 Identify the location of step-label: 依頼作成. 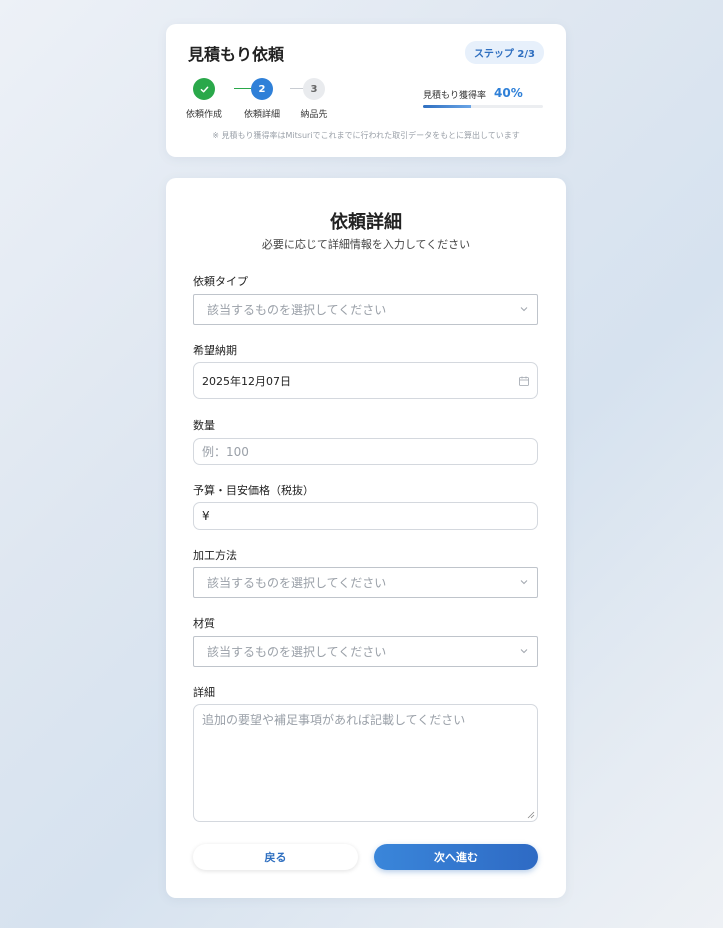
(203, 115).